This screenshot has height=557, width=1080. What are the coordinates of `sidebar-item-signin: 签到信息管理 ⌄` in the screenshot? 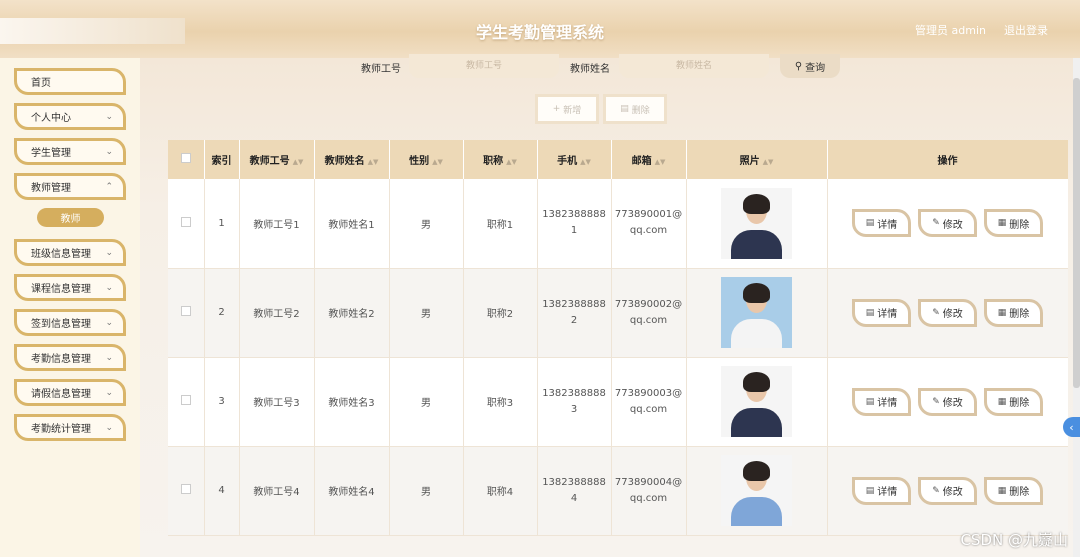 It's located at (70, 322).